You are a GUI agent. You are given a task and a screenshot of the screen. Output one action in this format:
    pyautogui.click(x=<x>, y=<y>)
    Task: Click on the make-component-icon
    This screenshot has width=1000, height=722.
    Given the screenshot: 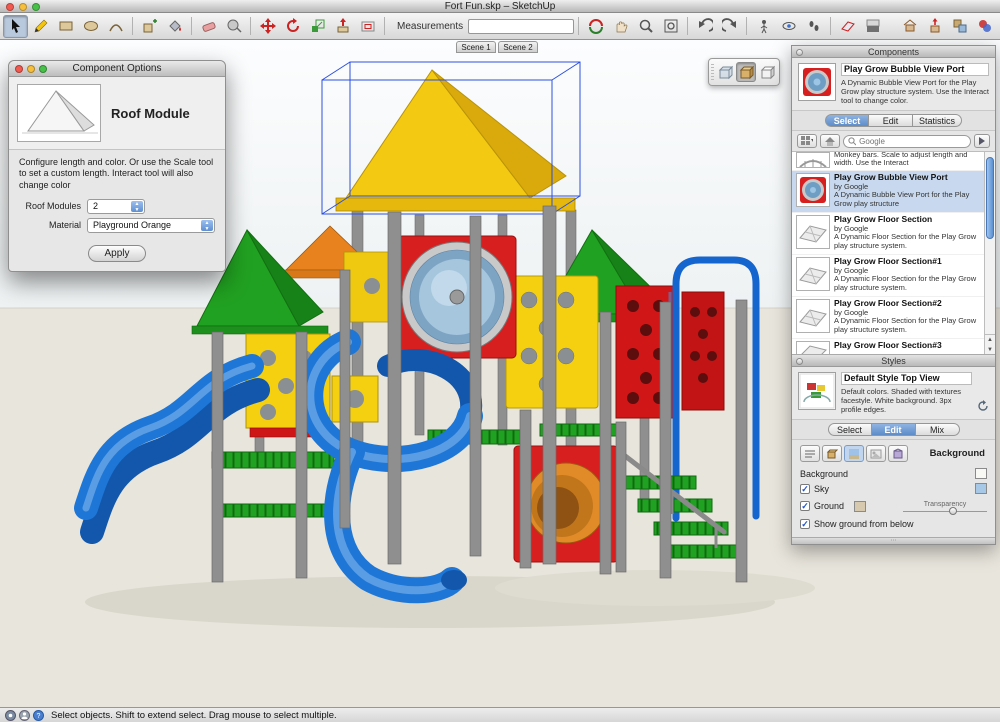 What is the action you would take?
    pyautogui.click(x=150, y=26)
    